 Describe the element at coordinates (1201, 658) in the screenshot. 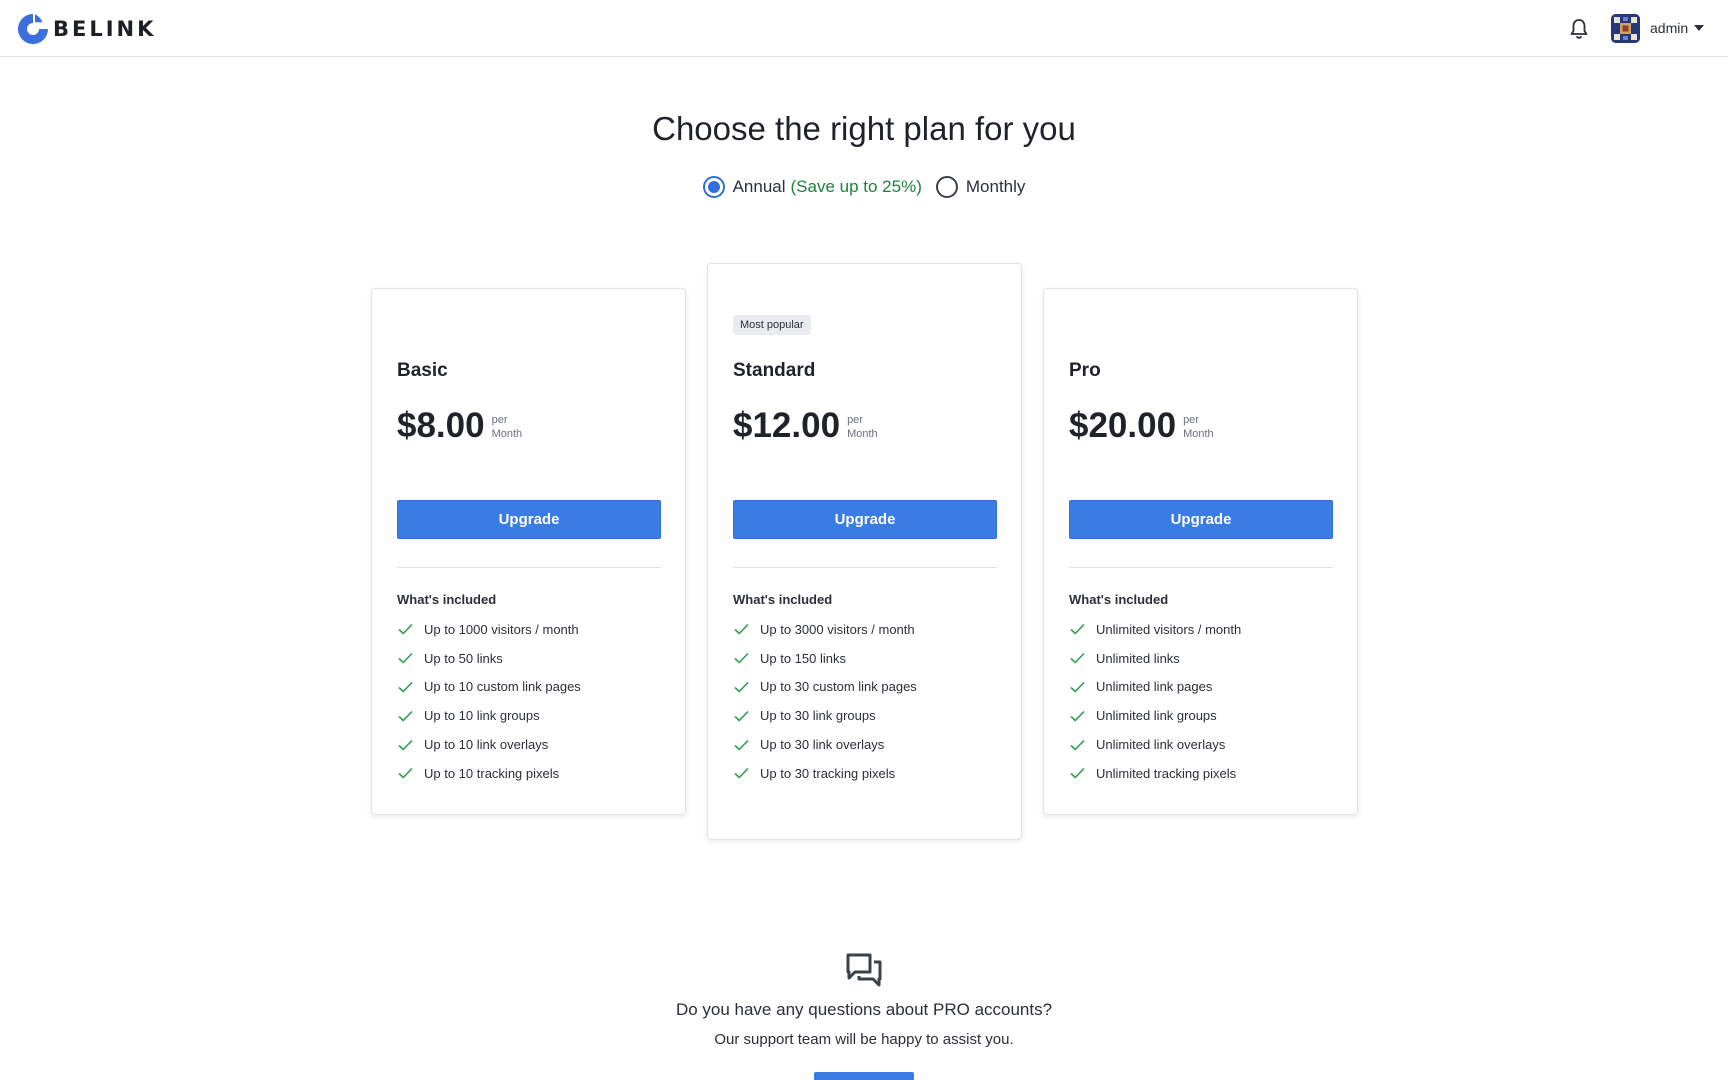

I see `feature-item: Unlimited links` at that location.